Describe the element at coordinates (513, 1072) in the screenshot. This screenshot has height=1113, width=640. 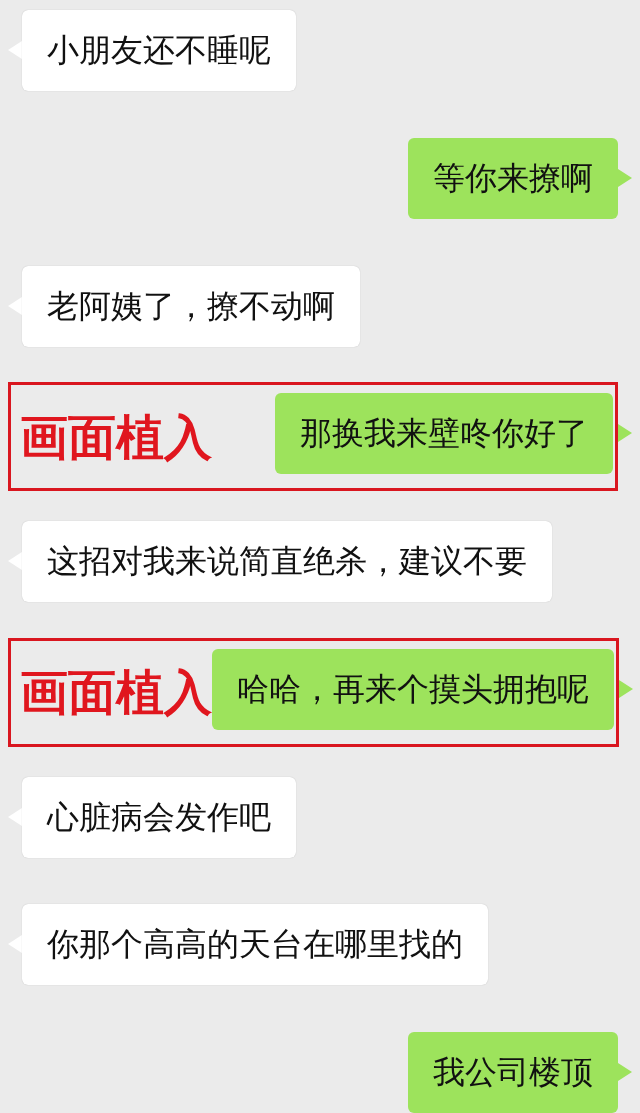
I see `message-bubble: 我公司楼顶` at that location.